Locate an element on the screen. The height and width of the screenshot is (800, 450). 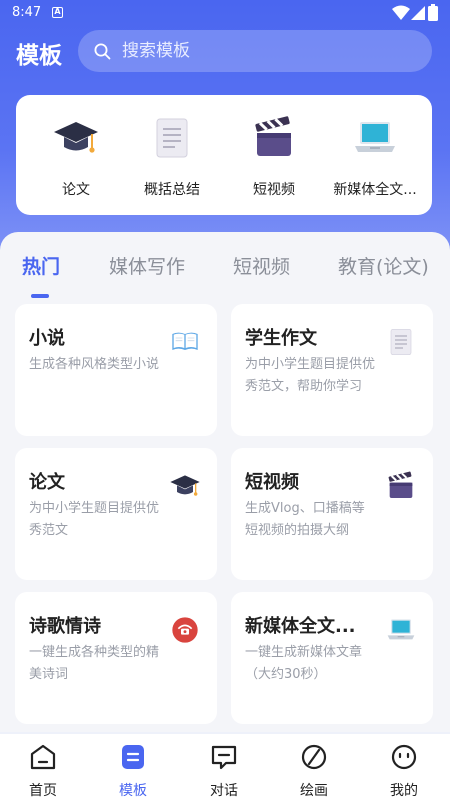
nav-label: 我的 is located at coordinates (404, 791).